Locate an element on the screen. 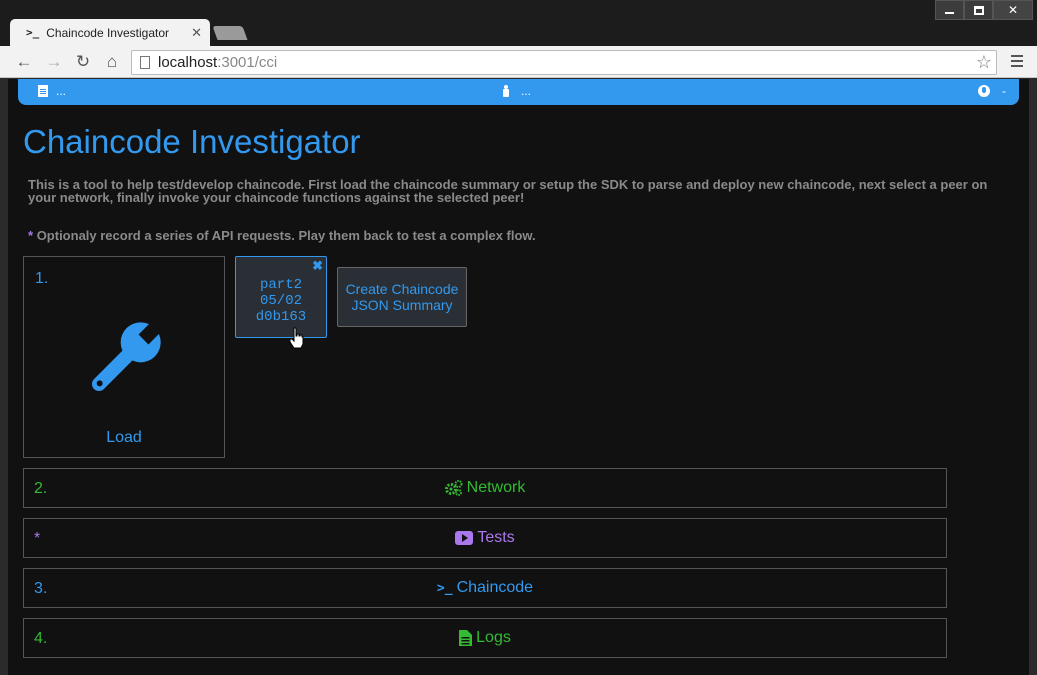  window-controls: ✕ is located at coordinates (984, 10).